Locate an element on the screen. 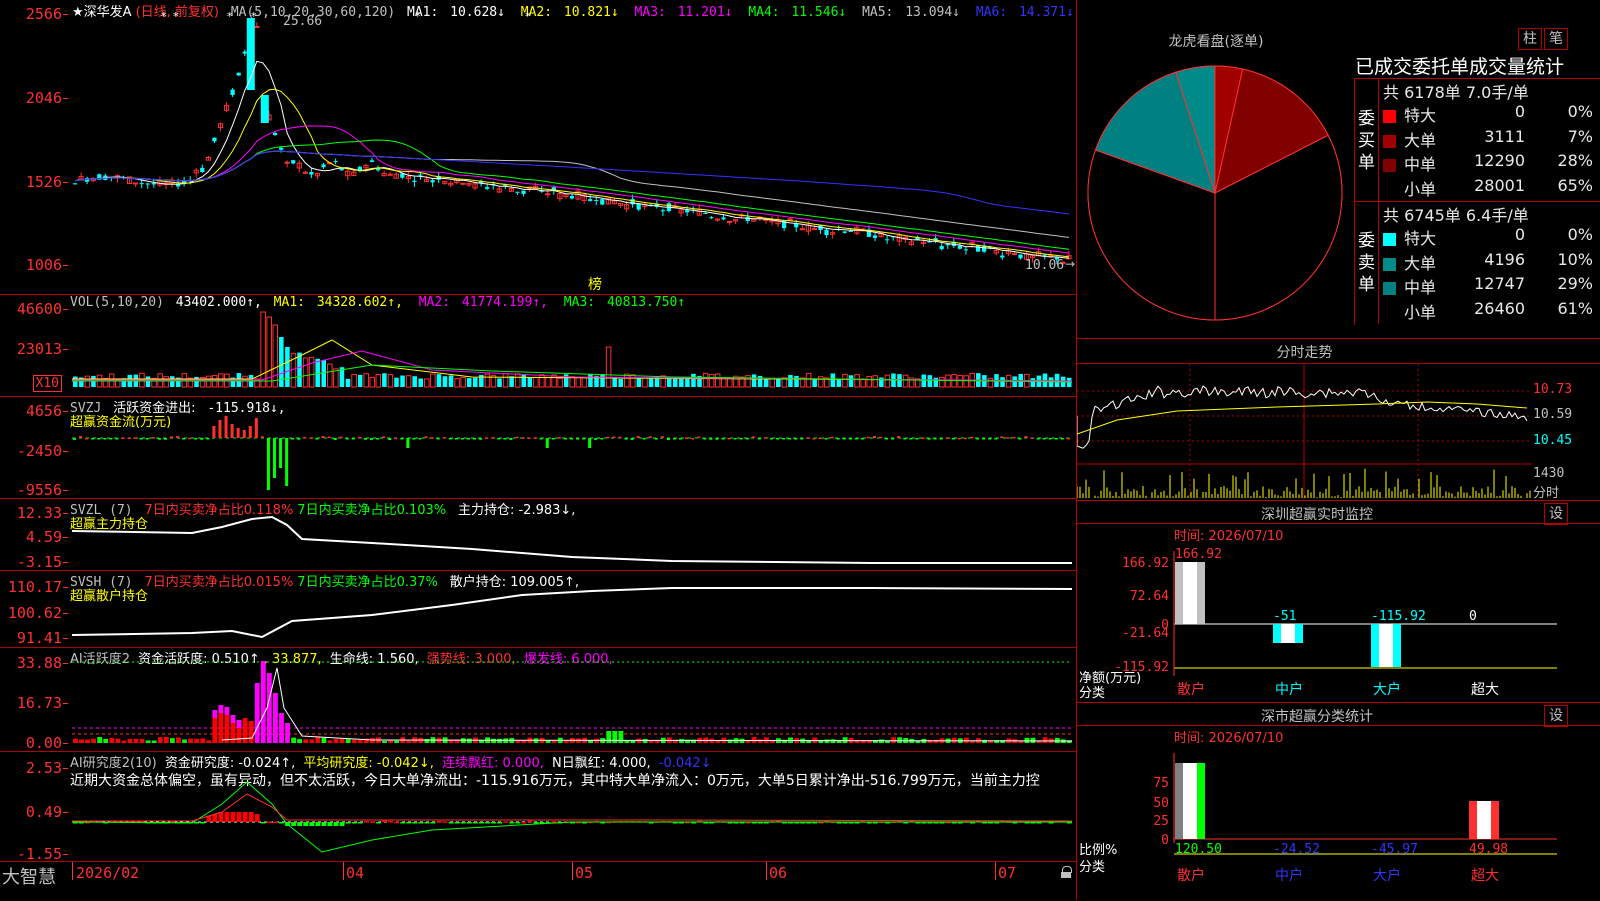 This screenshot has width=1600, height=901. bar-mode-button: 柱 is located at coordinates (1530, 39).